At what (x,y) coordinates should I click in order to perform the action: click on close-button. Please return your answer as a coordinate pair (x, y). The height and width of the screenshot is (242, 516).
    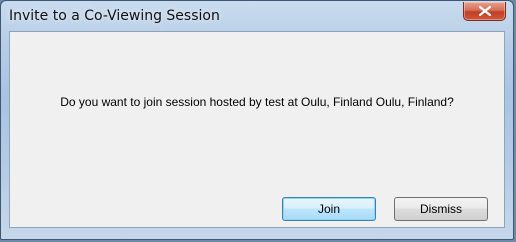
    Looking at the image, I should click on (484, 11).